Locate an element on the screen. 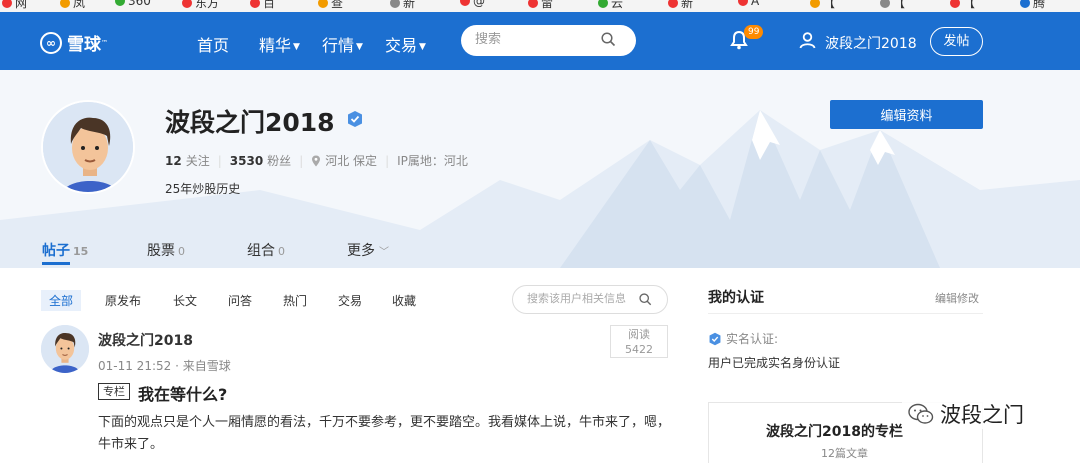 The image size is (1080, 463). certification-edit-link: 编辑修改 is located at coordinates (957, 298).